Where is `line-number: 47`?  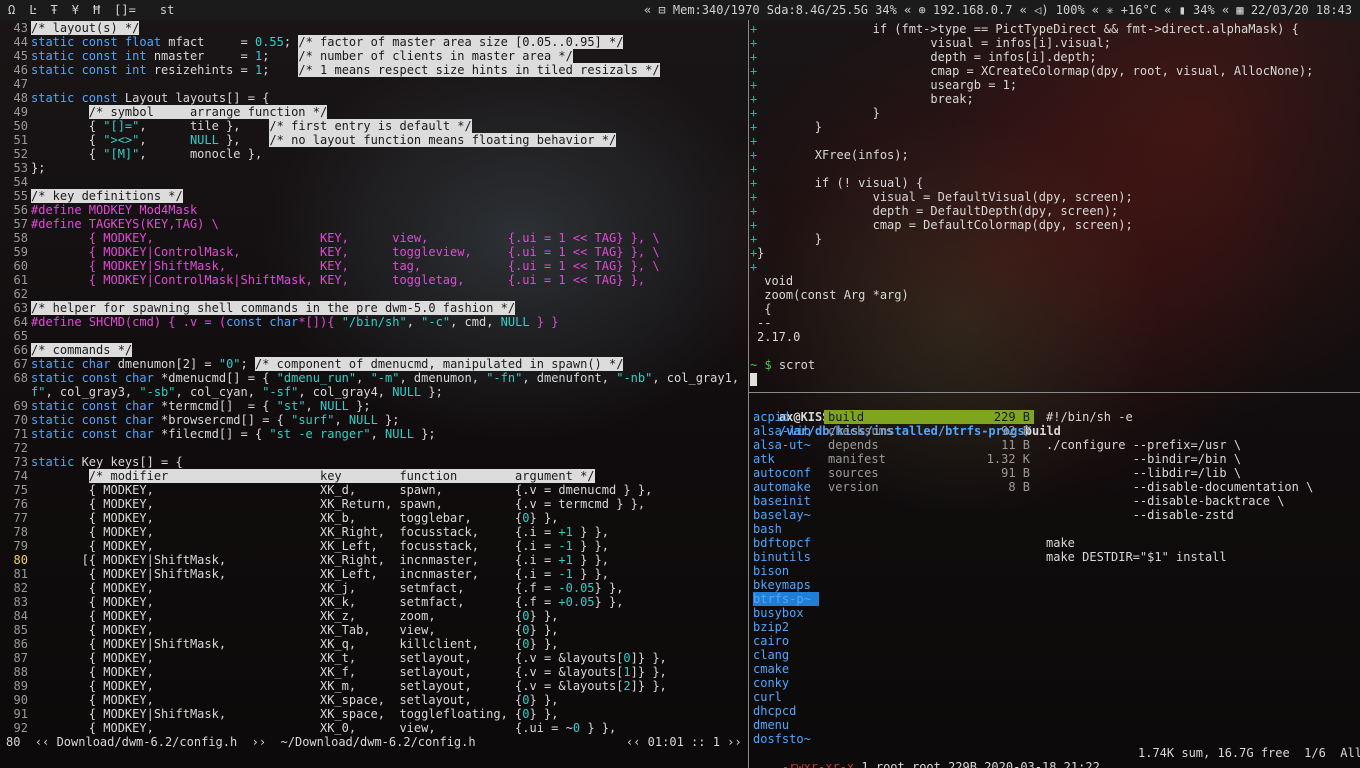 line-number: 47 is located at coordinates (20, 84).